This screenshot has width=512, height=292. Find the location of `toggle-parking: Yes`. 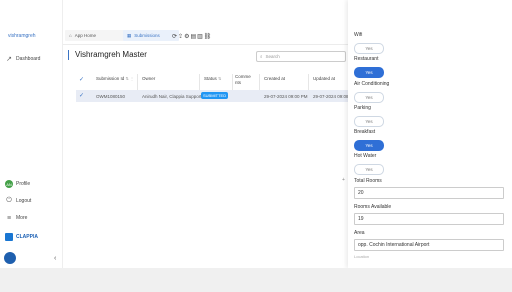

toggle-parking: Yes is located at coordinates (369, 121).